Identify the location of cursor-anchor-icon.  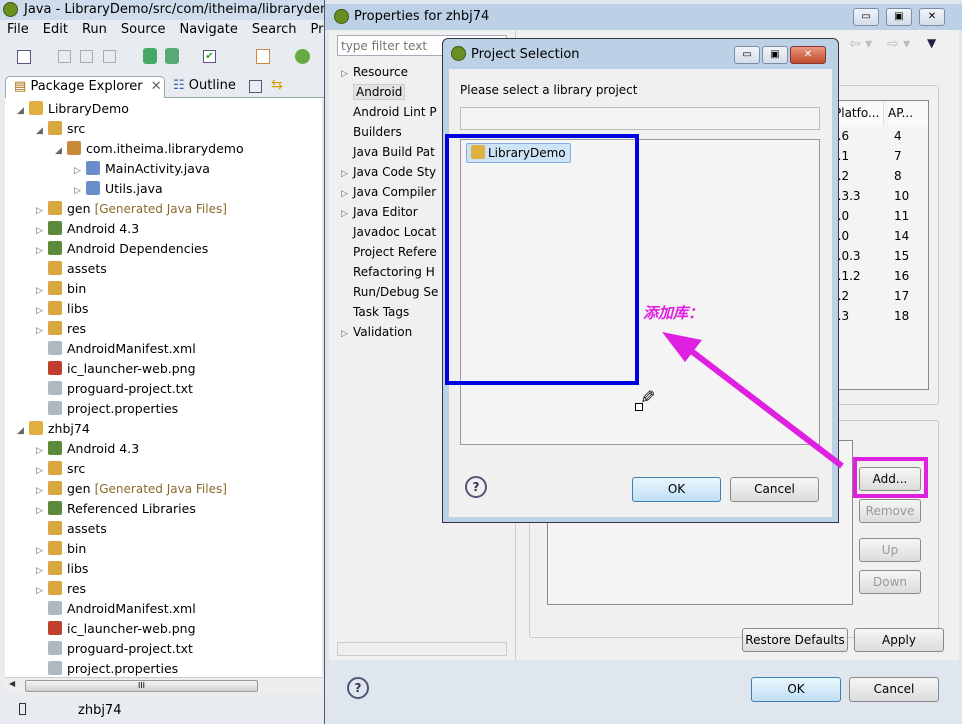
(639, 407).